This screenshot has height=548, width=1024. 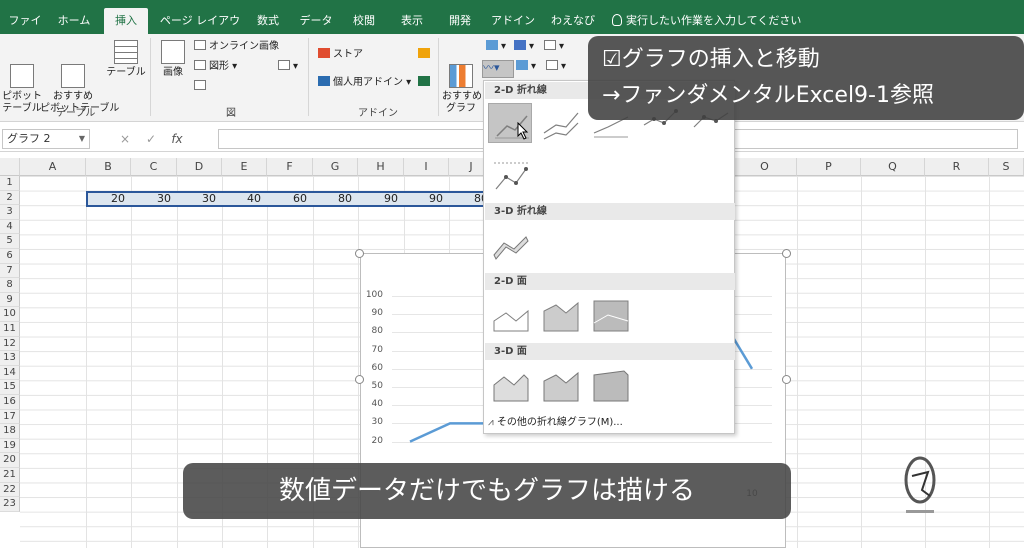 I want to click on pivot-table-button: ピボット テーブル, so click(x=22, y=77).